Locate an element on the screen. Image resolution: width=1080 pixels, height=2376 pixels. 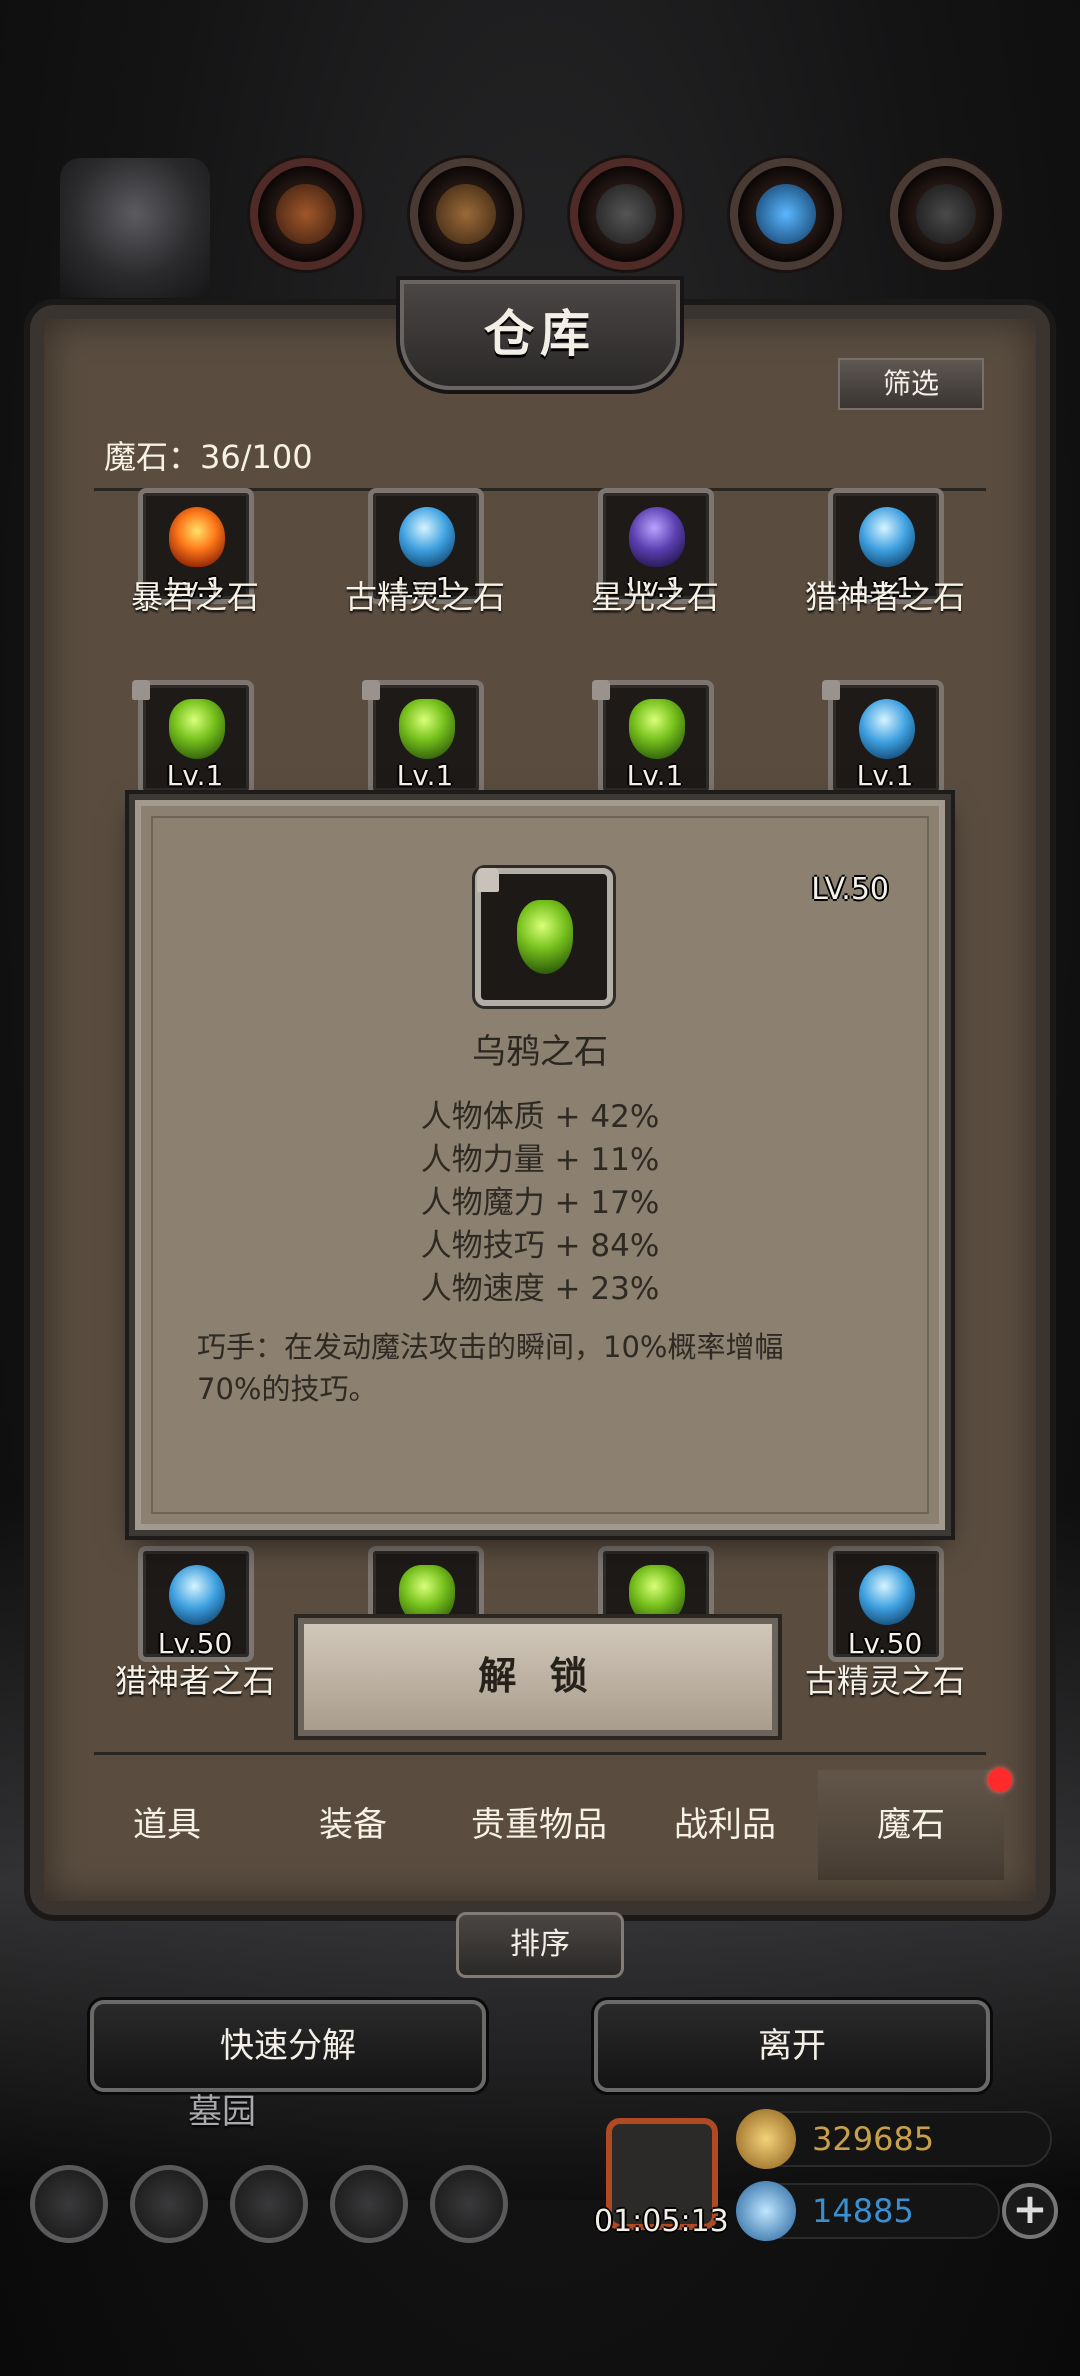
stat-speed: 人物速度 + 23% is located at coordinates (540, 1289).